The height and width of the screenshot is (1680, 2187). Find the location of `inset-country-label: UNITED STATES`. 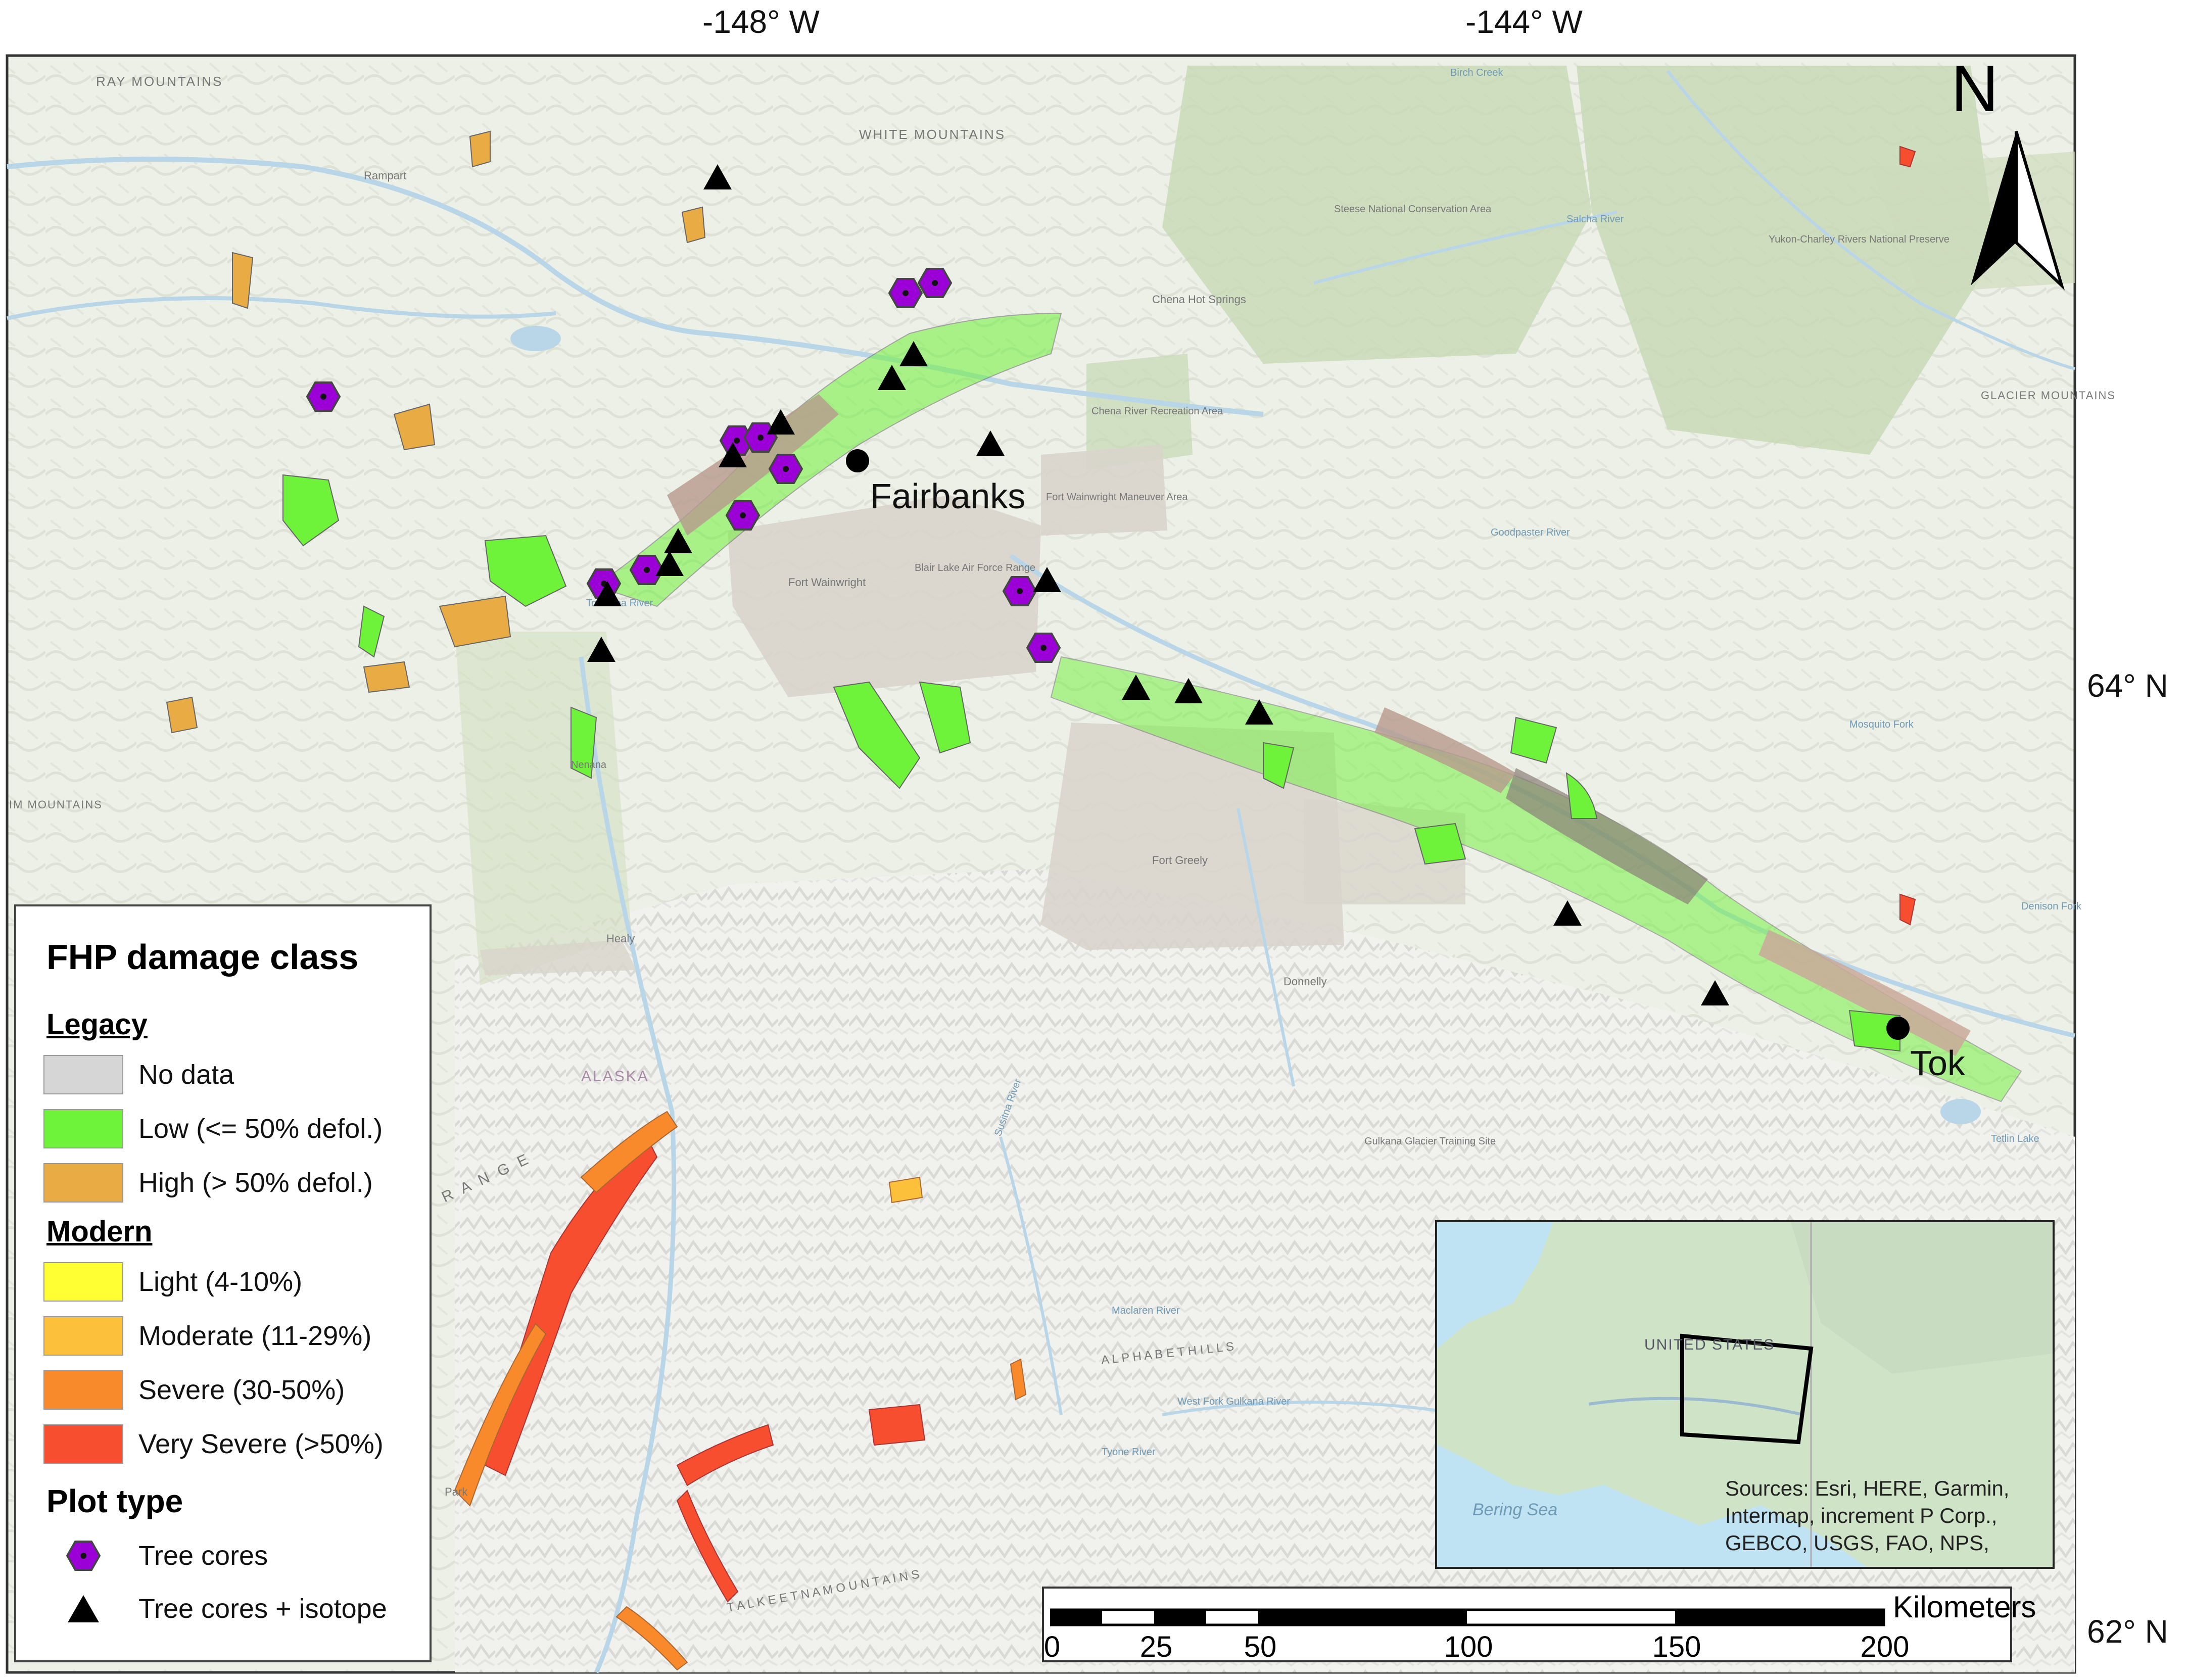

inset-country-label: UNITED STATES is located at coordinates (1709, 1345).